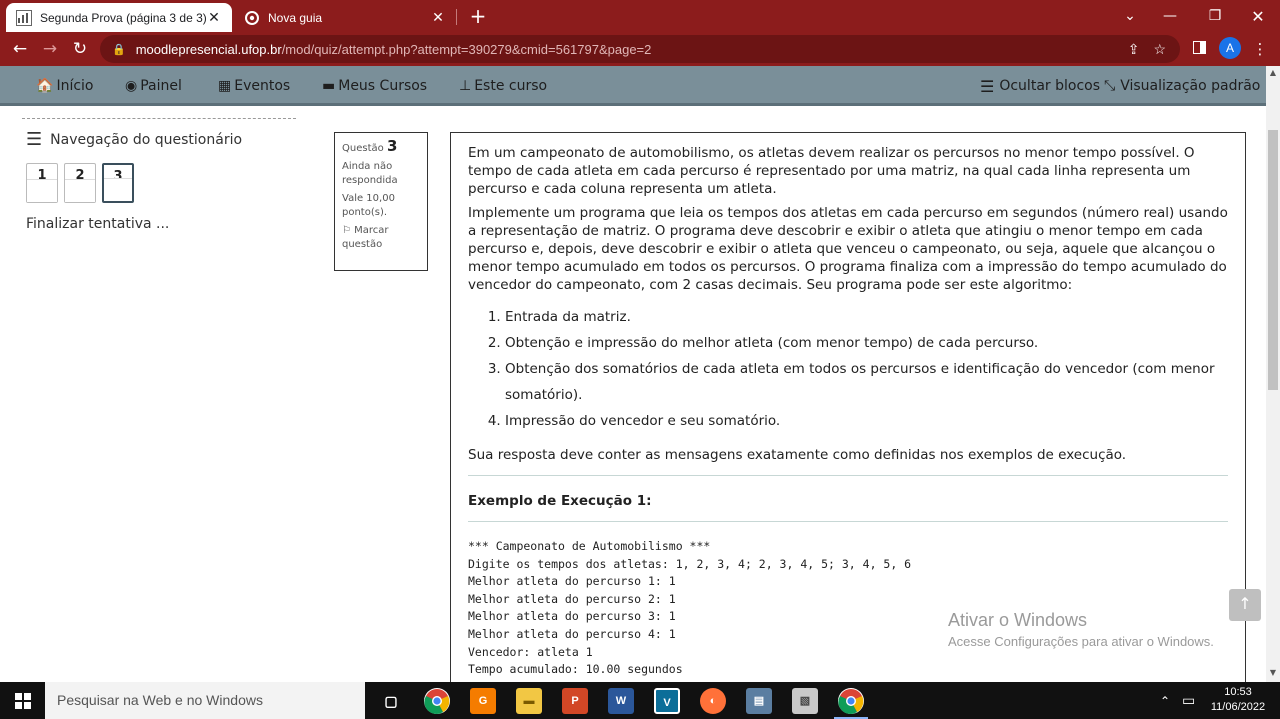  What do you see at coordinates (866, 421) in the screenshot?
I see `list-item: Impressão do vencedor e seu somatório.` at bounding box center [866, 421].